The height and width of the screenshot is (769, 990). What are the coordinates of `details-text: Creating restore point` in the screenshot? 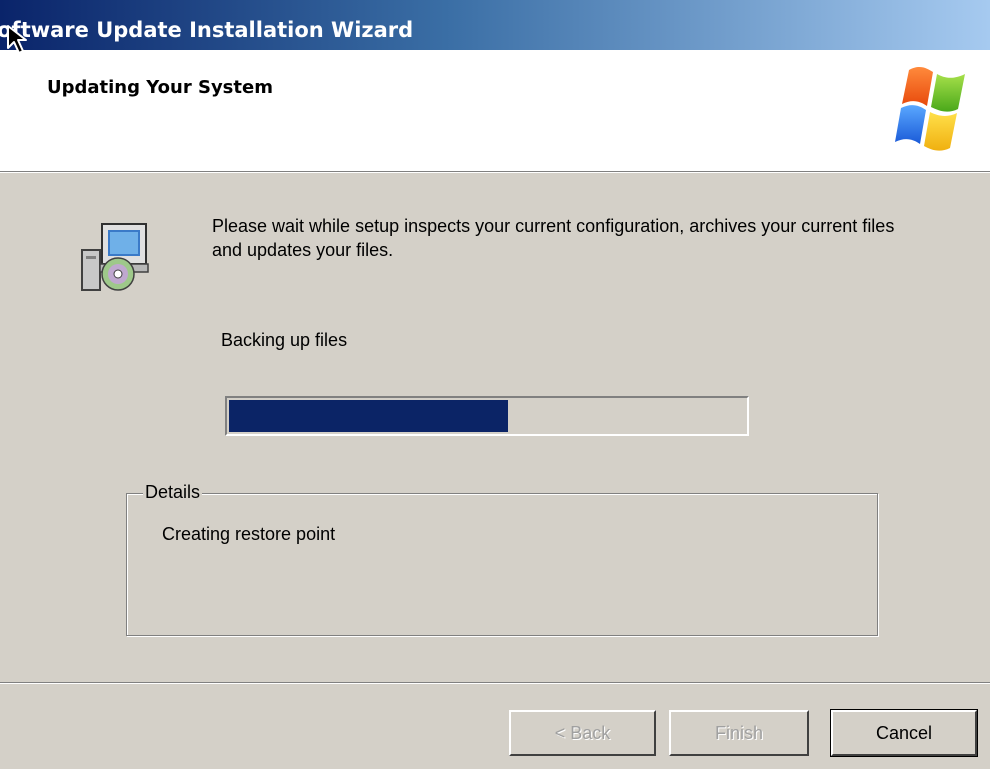 It's located at (249, 534).